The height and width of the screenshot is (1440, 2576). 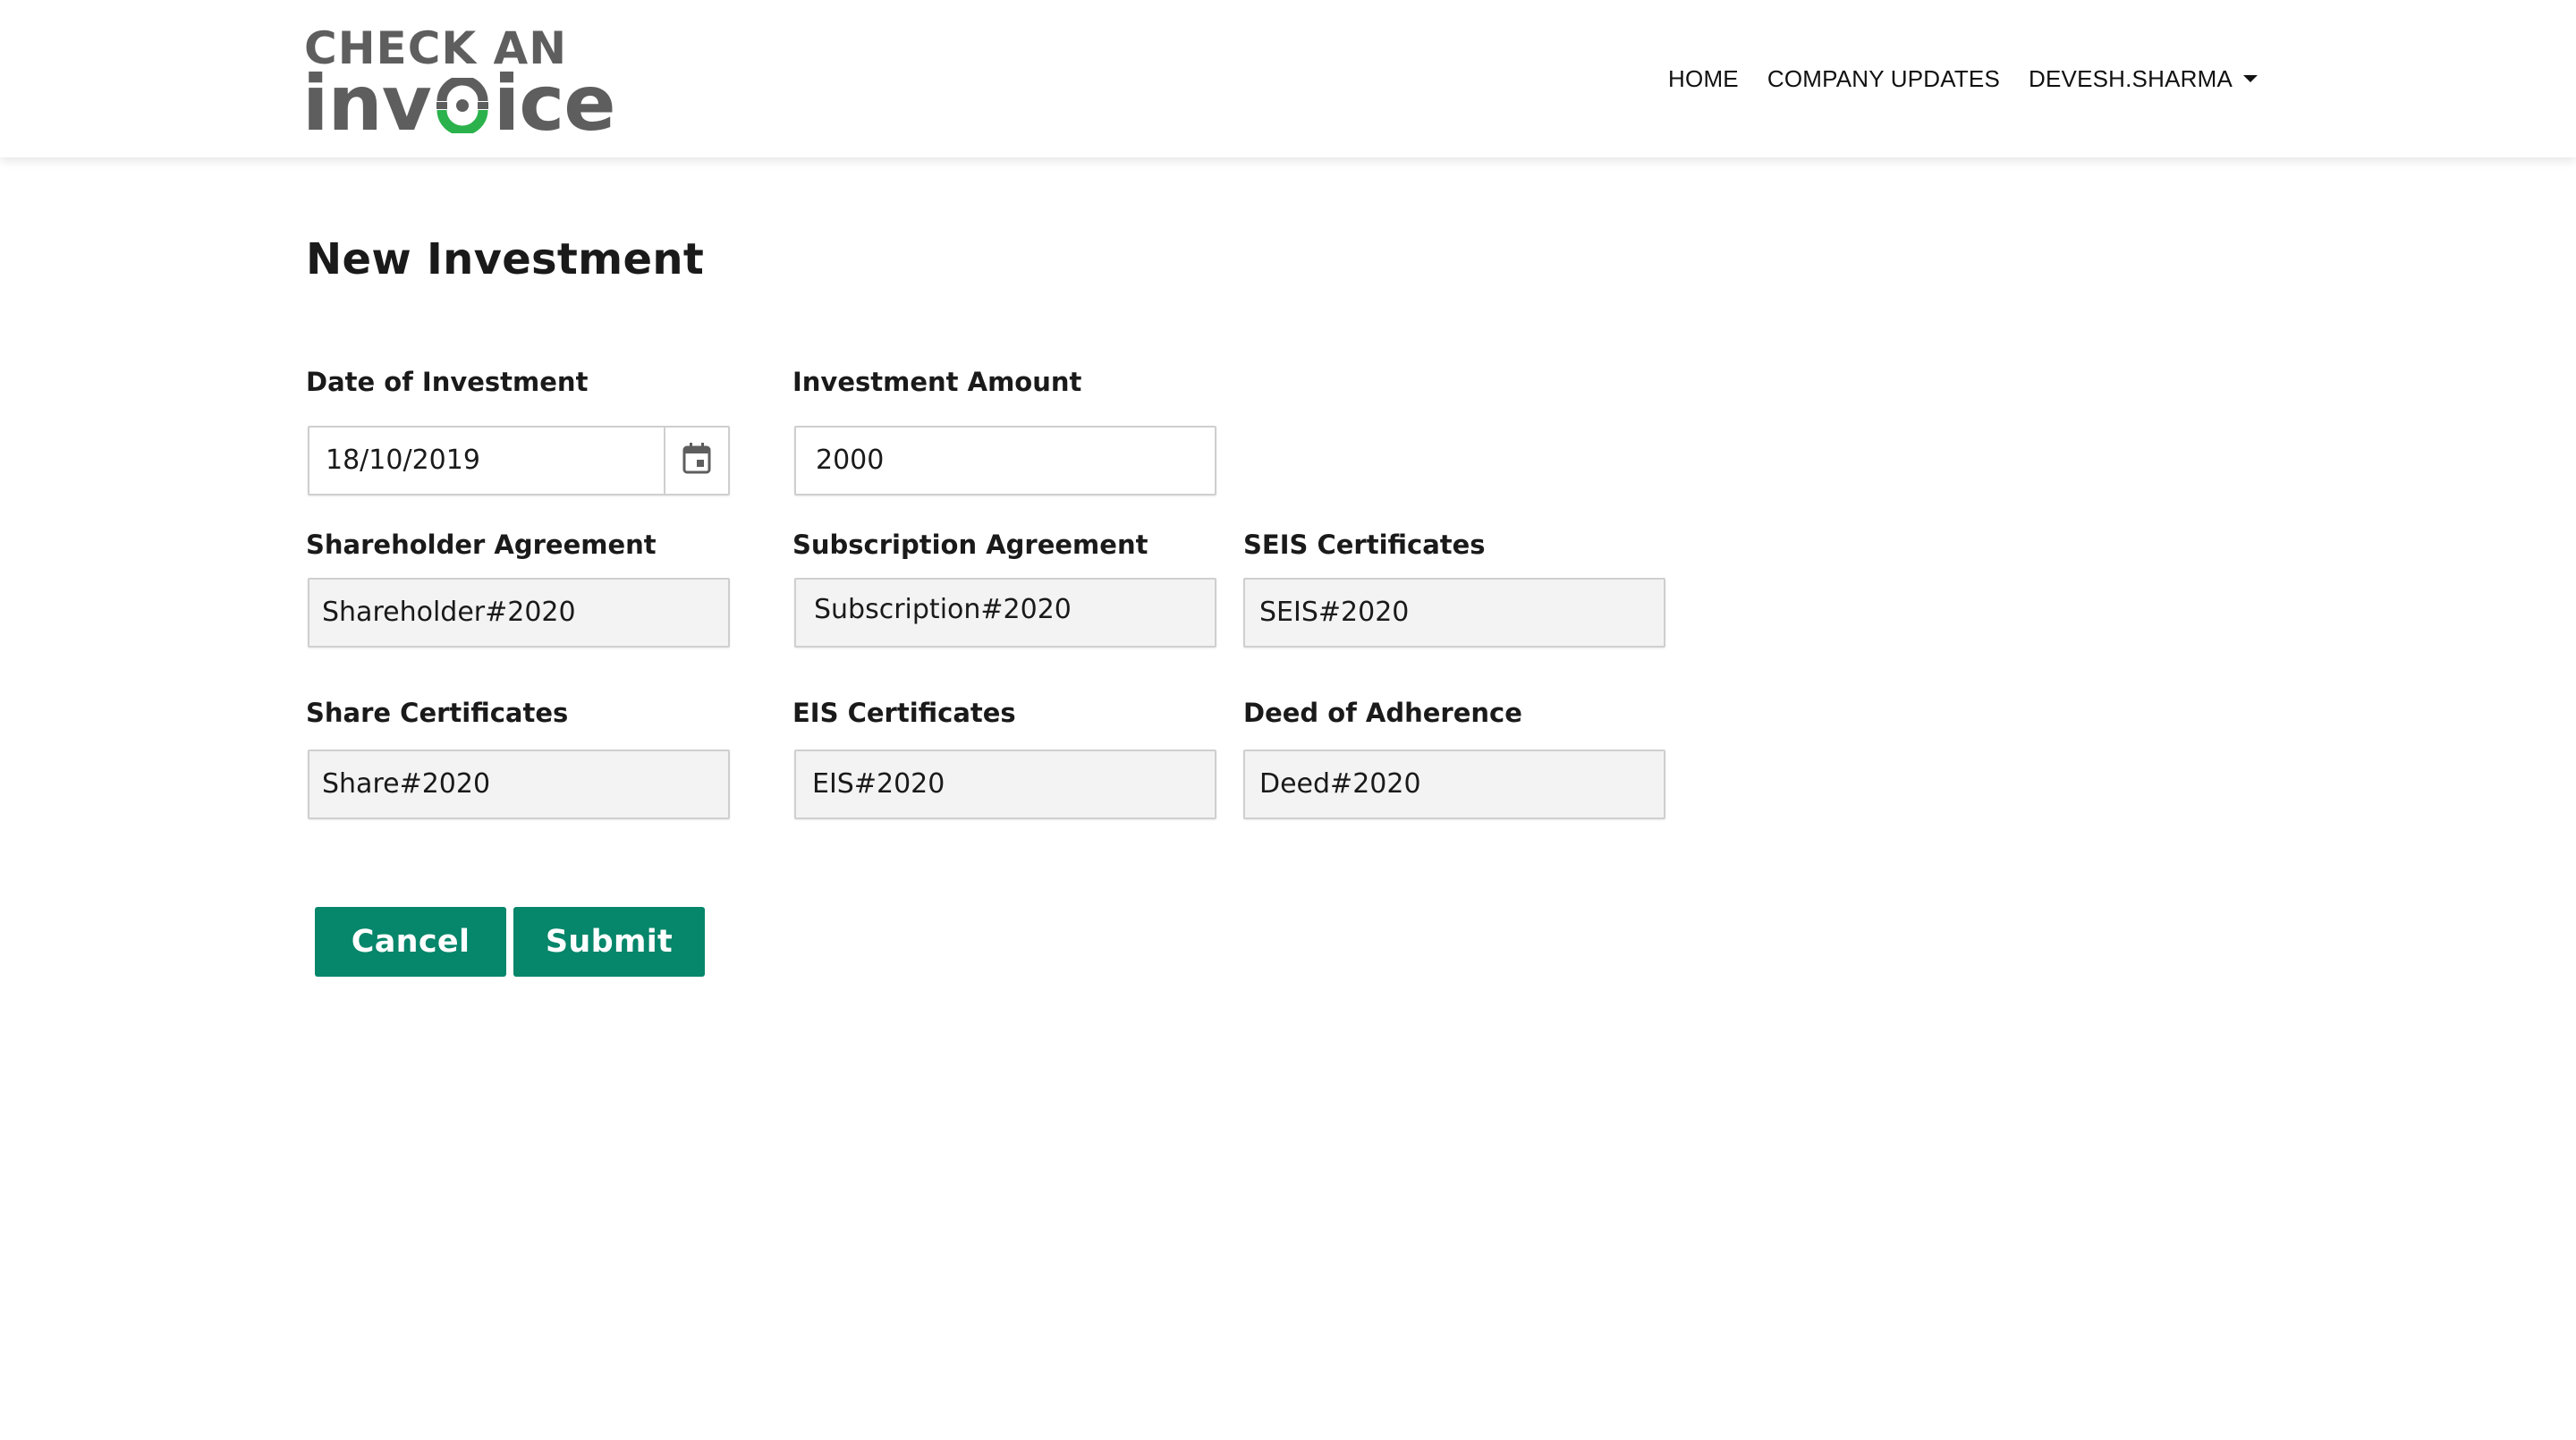 I want to click on cancel-button: Cancel, so click(x=410, y=942).